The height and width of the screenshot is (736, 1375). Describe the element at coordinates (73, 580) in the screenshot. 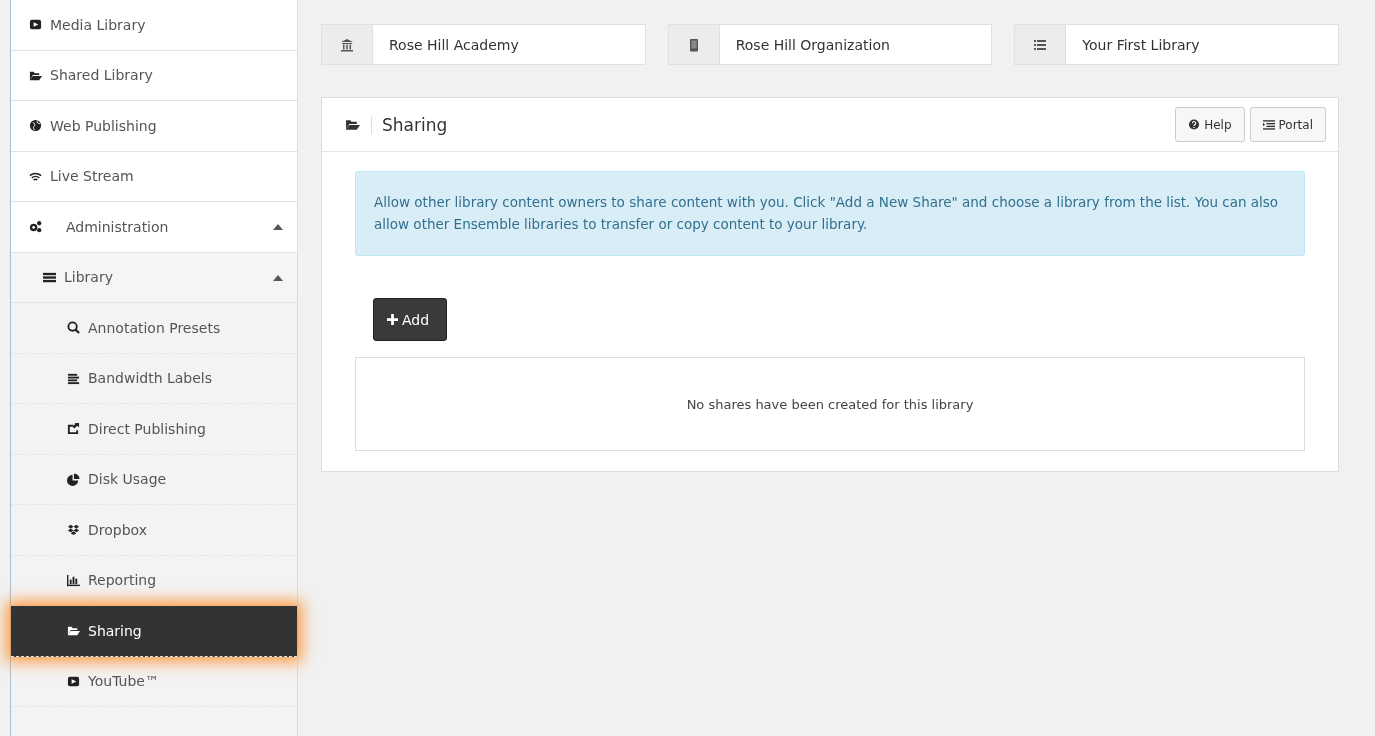

I see `bar-chart-icon` at that location.